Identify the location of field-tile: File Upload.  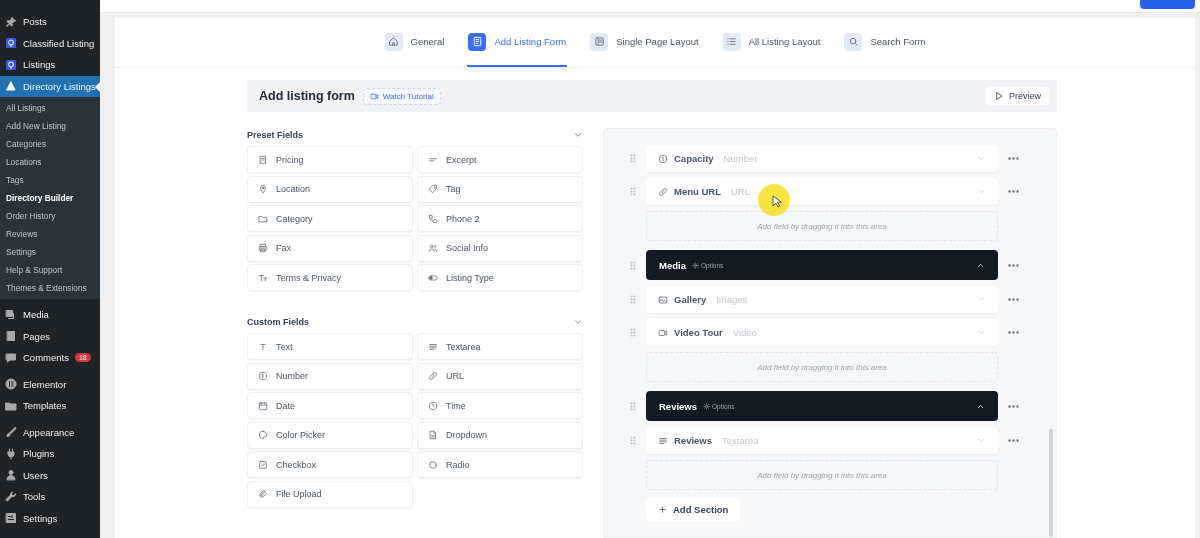
(330, 494).